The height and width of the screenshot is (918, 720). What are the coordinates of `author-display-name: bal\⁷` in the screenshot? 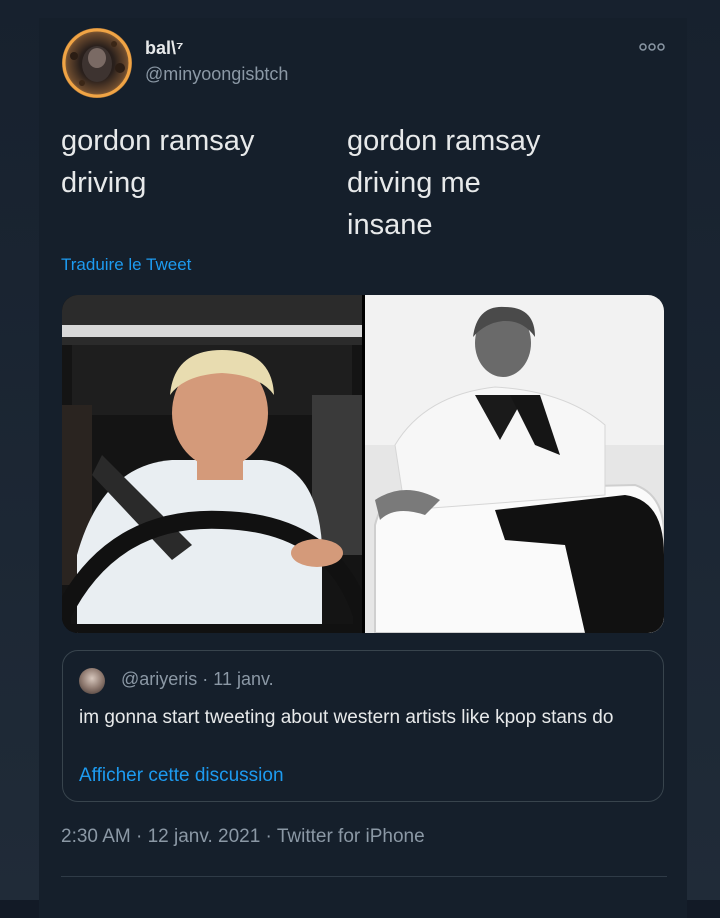 It's located at (164, 48).